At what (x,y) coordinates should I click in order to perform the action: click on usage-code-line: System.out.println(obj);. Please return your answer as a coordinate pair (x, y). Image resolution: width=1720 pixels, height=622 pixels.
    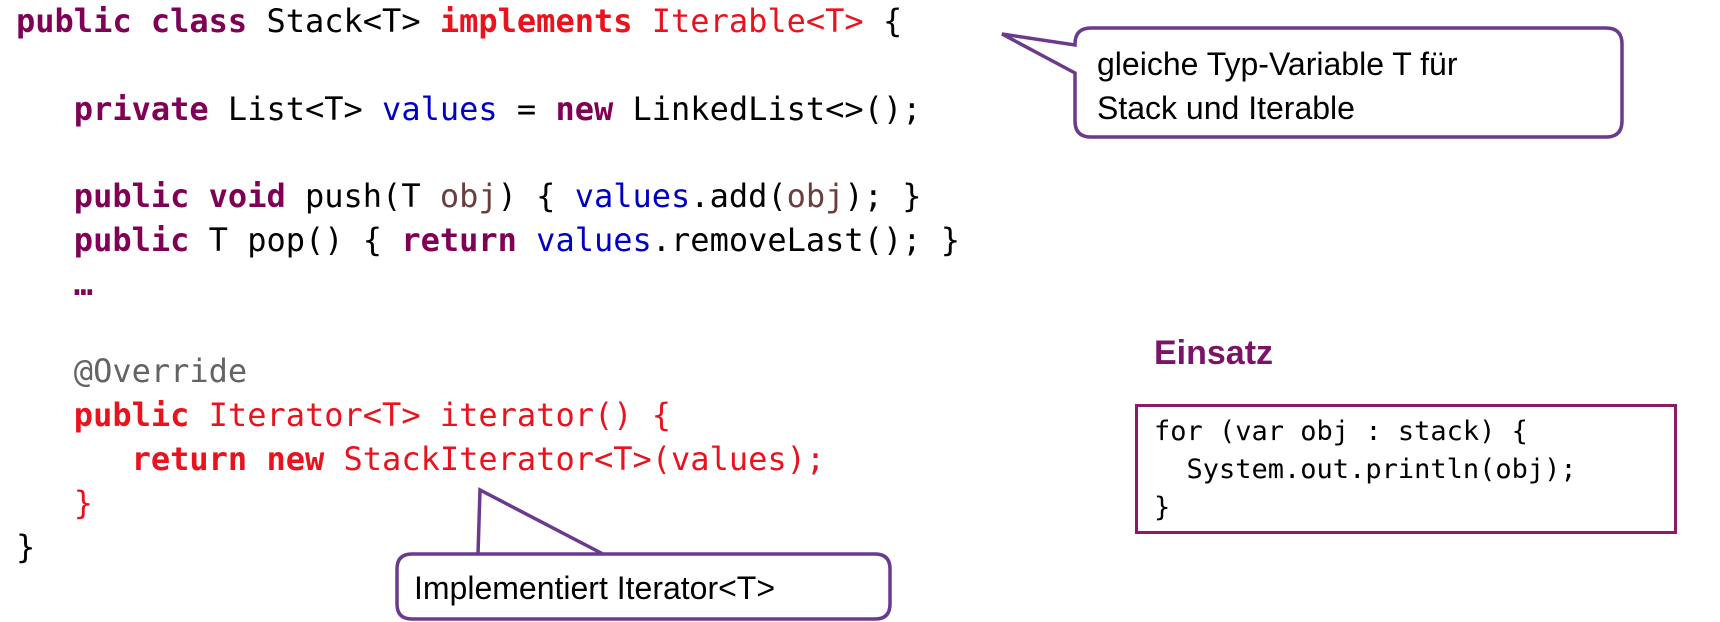
    Looking at the image, I should click on (1365, 469).